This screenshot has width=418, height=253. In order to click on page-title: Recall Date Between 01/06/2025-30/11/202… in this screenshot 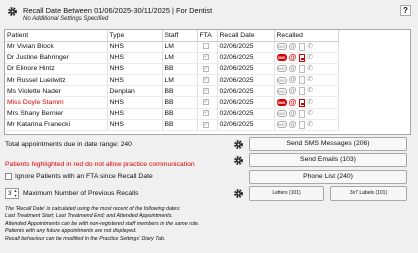, I will do `click(118, 10)`.